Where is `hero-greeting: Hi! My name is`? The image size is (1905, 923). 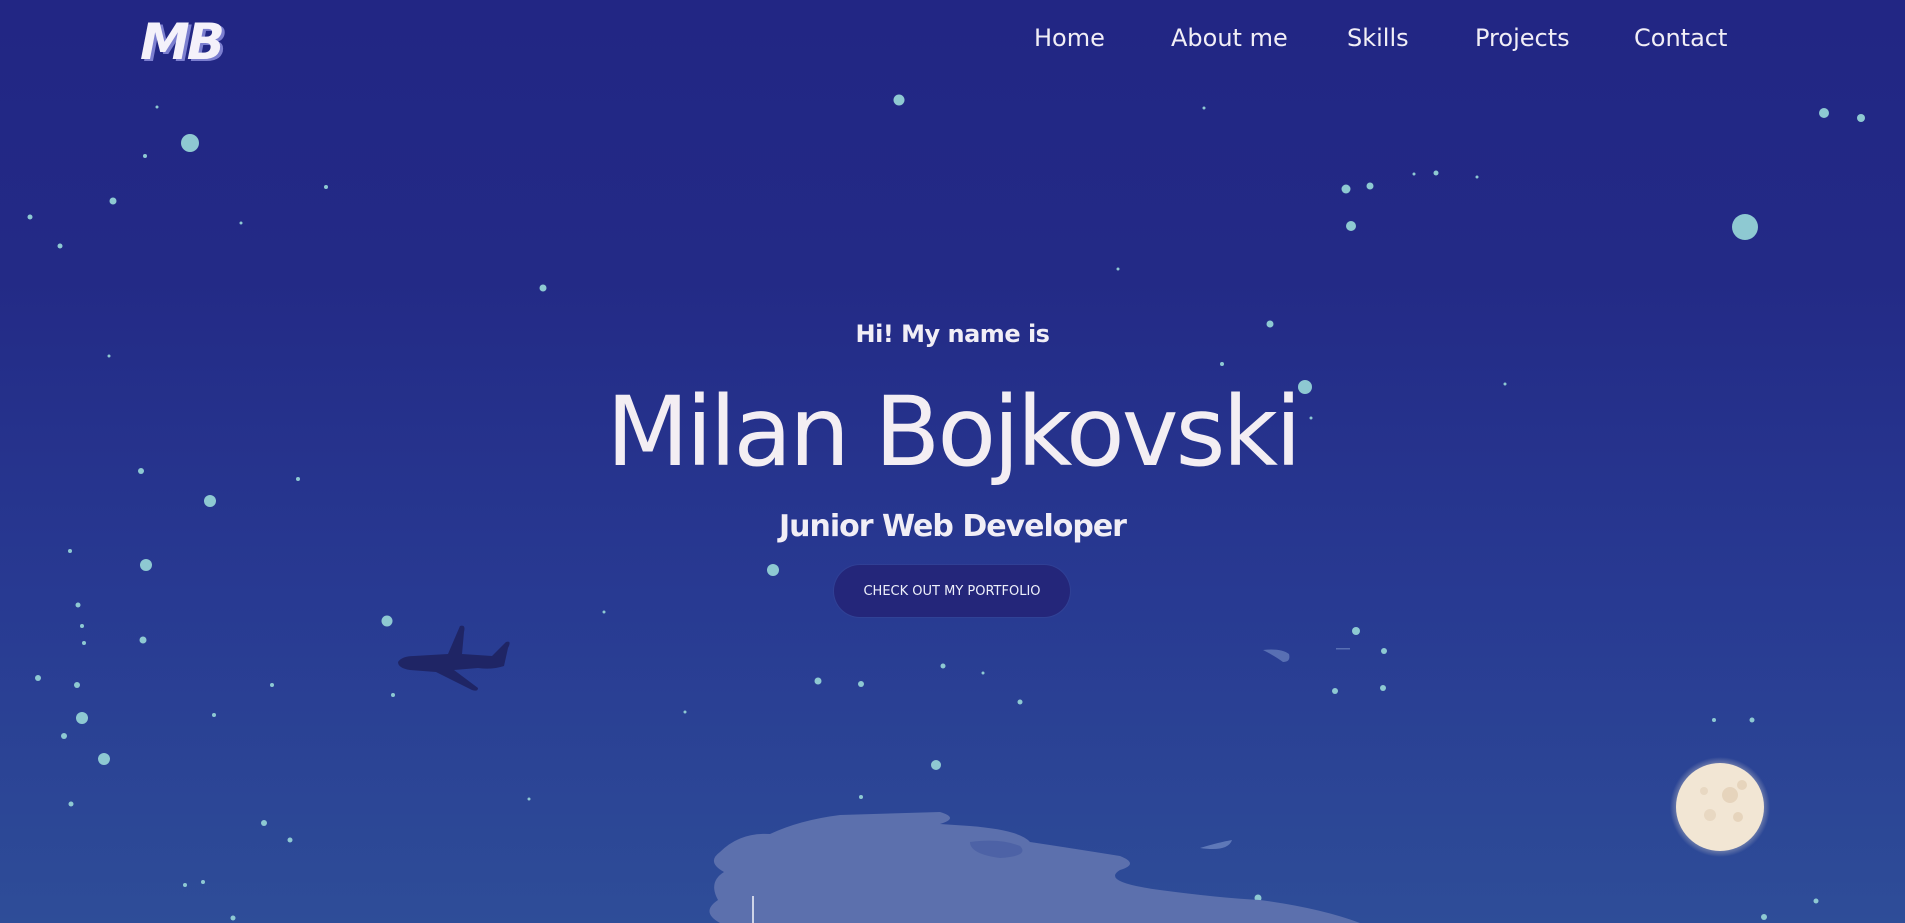
hero-greeting: Hi! My name is is located at coordinates (952, 334).